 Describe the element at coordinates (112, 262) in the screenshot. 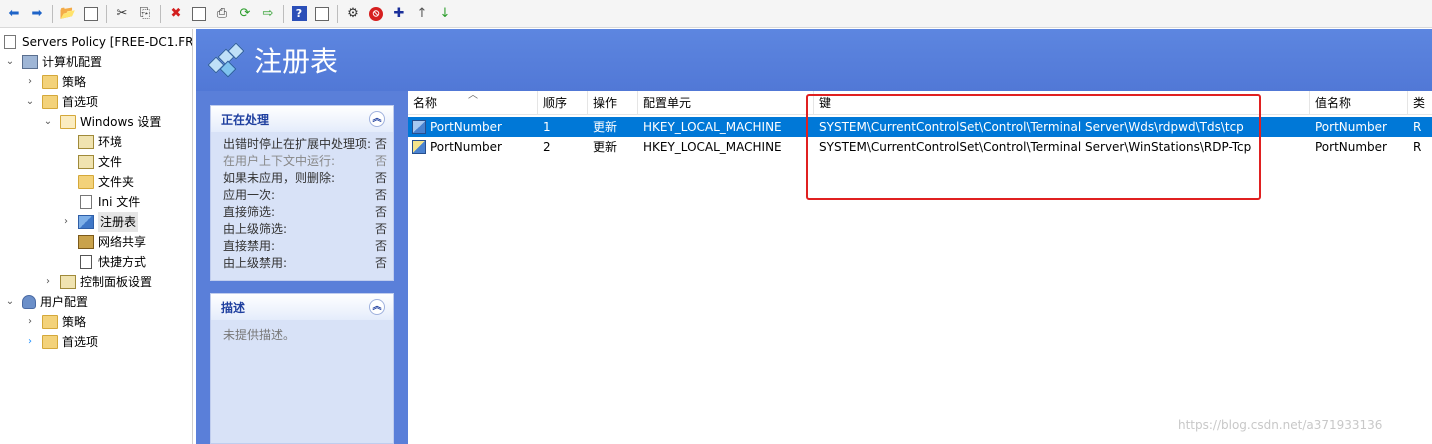

I see `tree-item-shortcuts: 快捷方式` at that location.